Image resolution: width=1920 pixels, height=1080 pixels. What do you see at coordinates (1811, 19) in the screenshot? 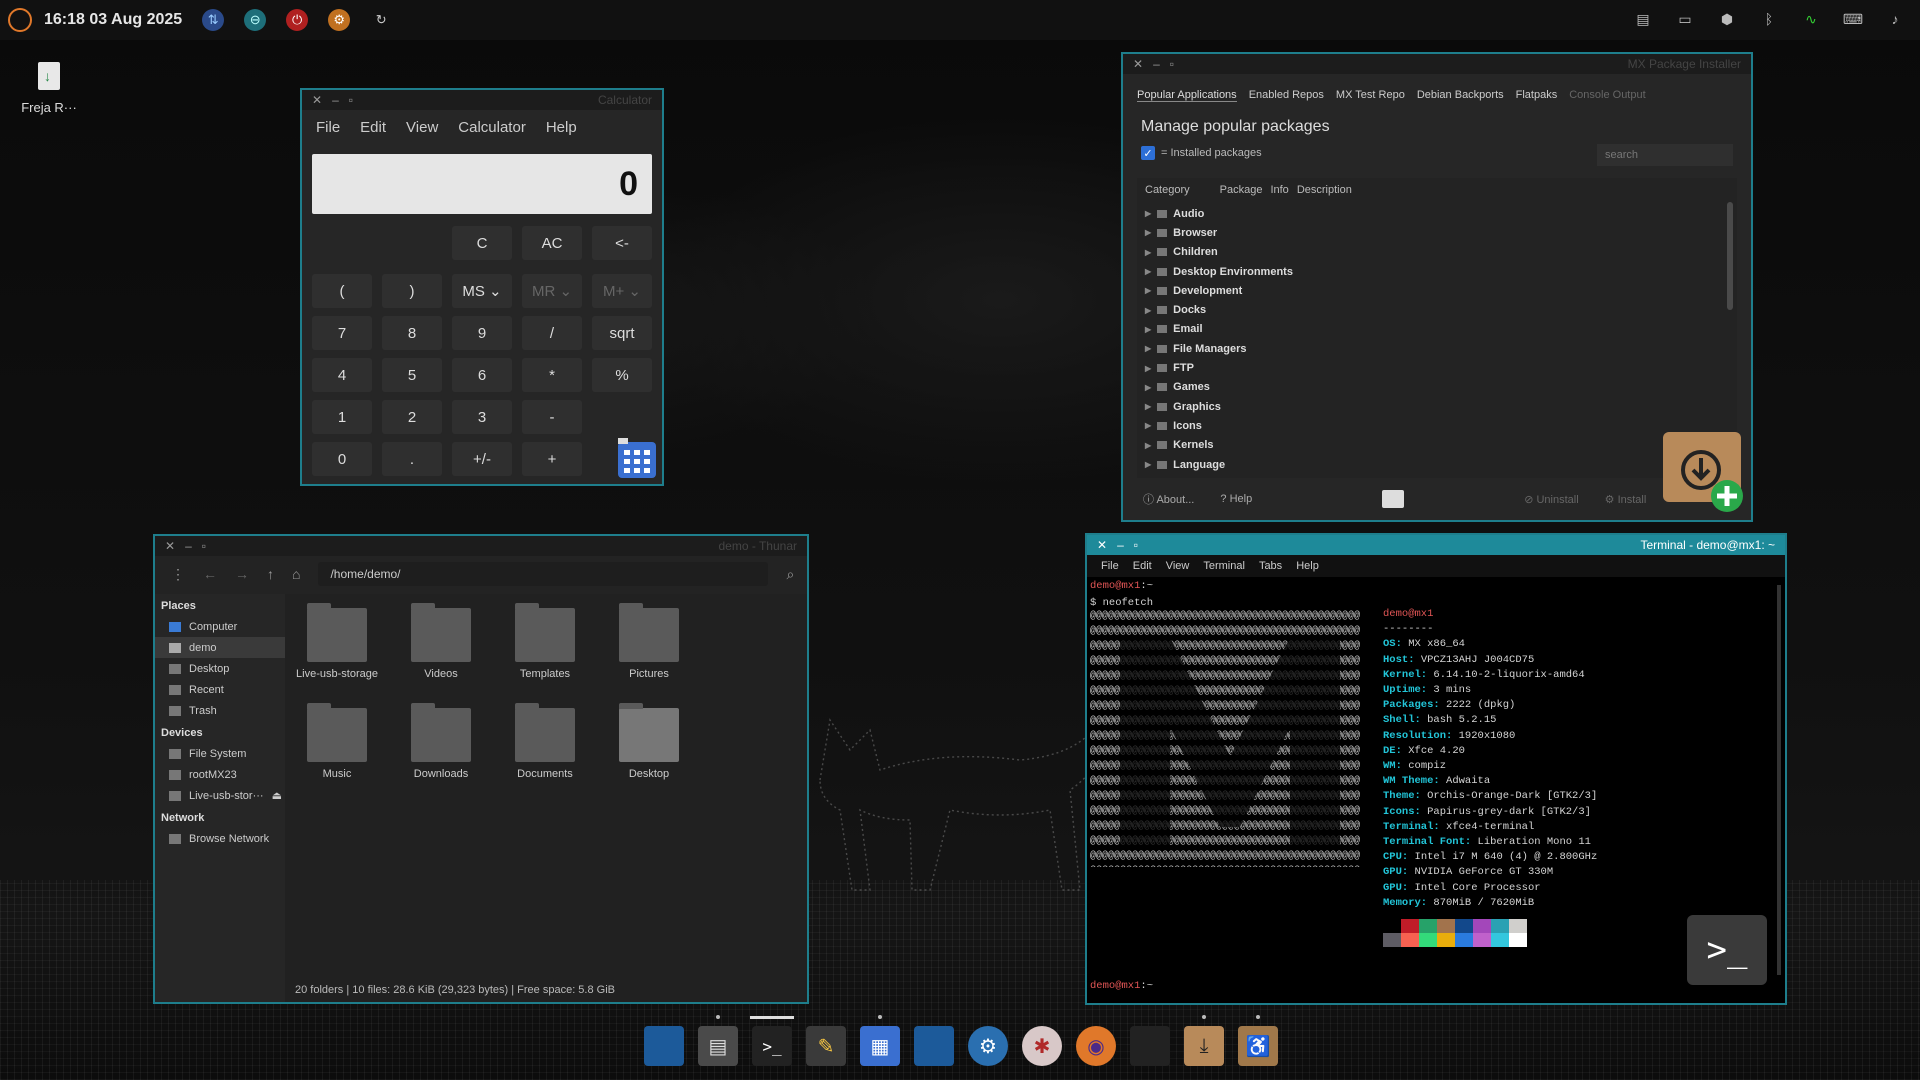
I see `network-activity-icon: ∿` at bounding box center [1811, 19].